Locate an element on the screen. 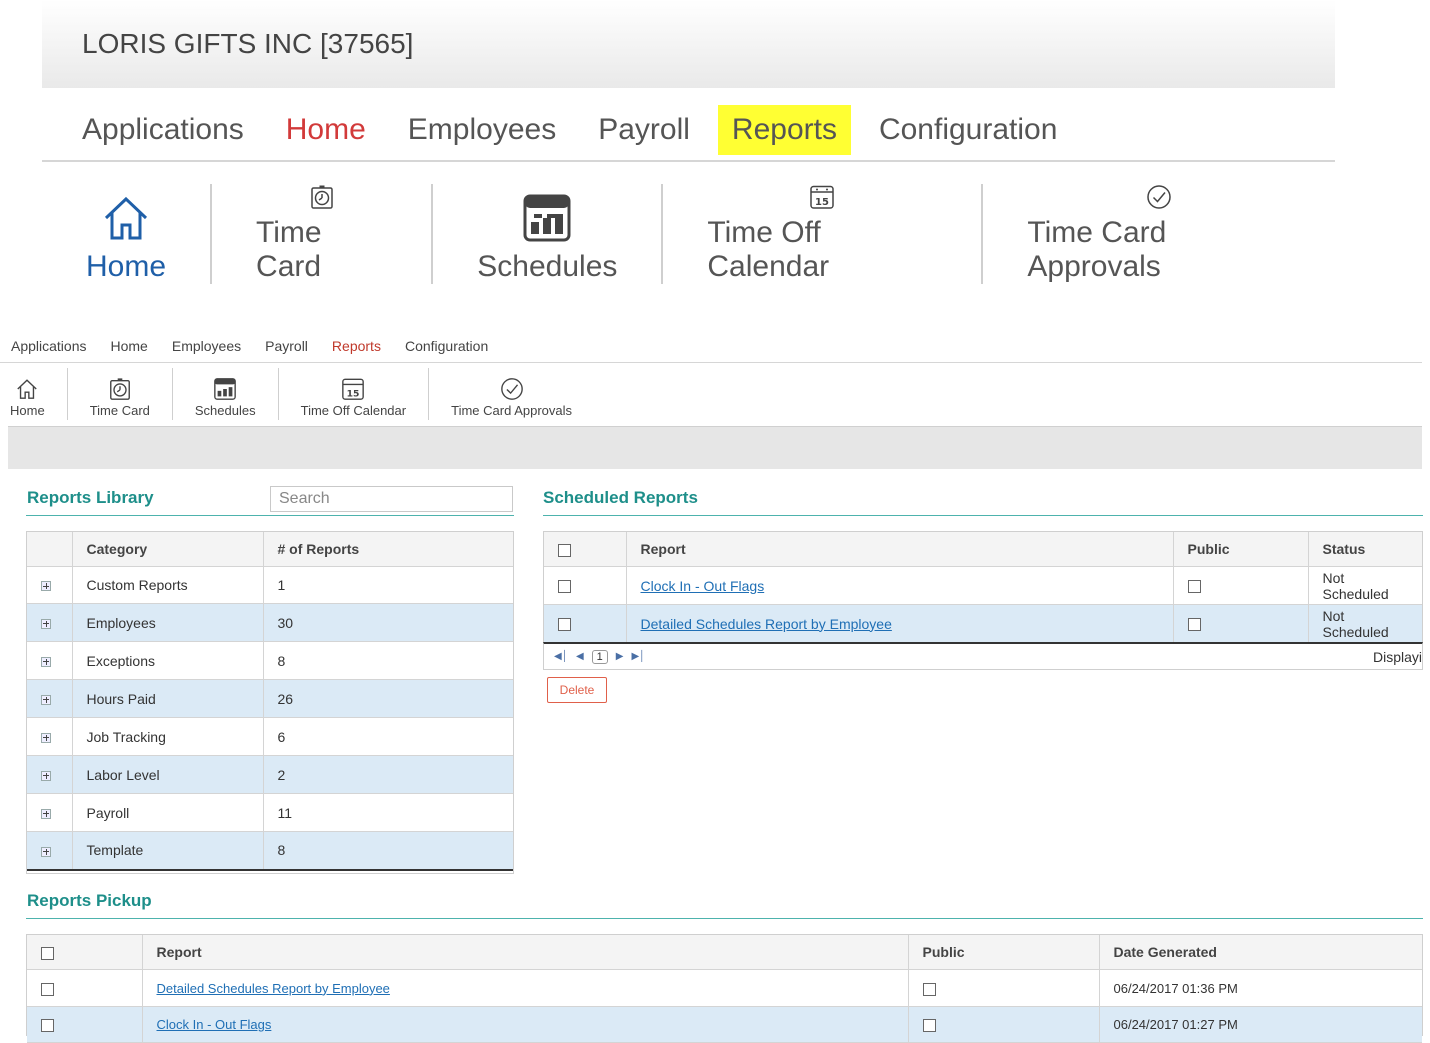 Image resolution: width=1430 pixels, height=1043 pixels. table-row: Clock In - Out Flags 06/24/2017 01:27 PM is located at coordinates (724, 1024).